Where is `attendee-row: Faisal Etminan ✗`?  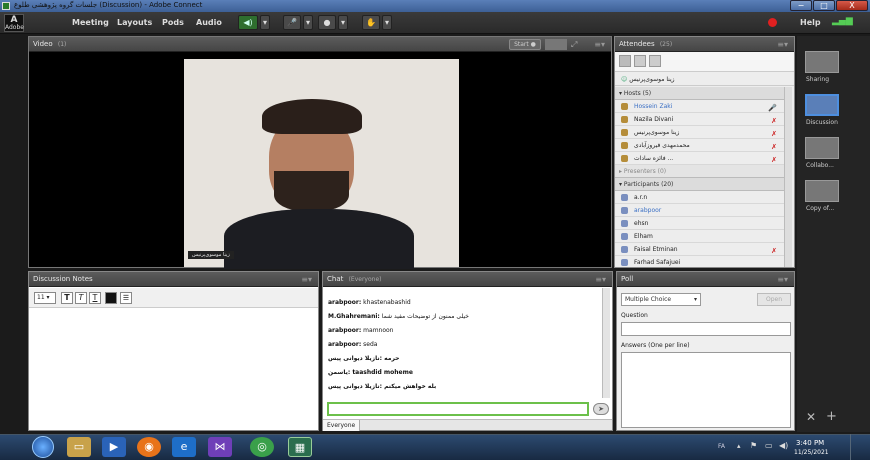
attendee-row: Faisal Etminan ✗ is located at coordinates (700, 249).